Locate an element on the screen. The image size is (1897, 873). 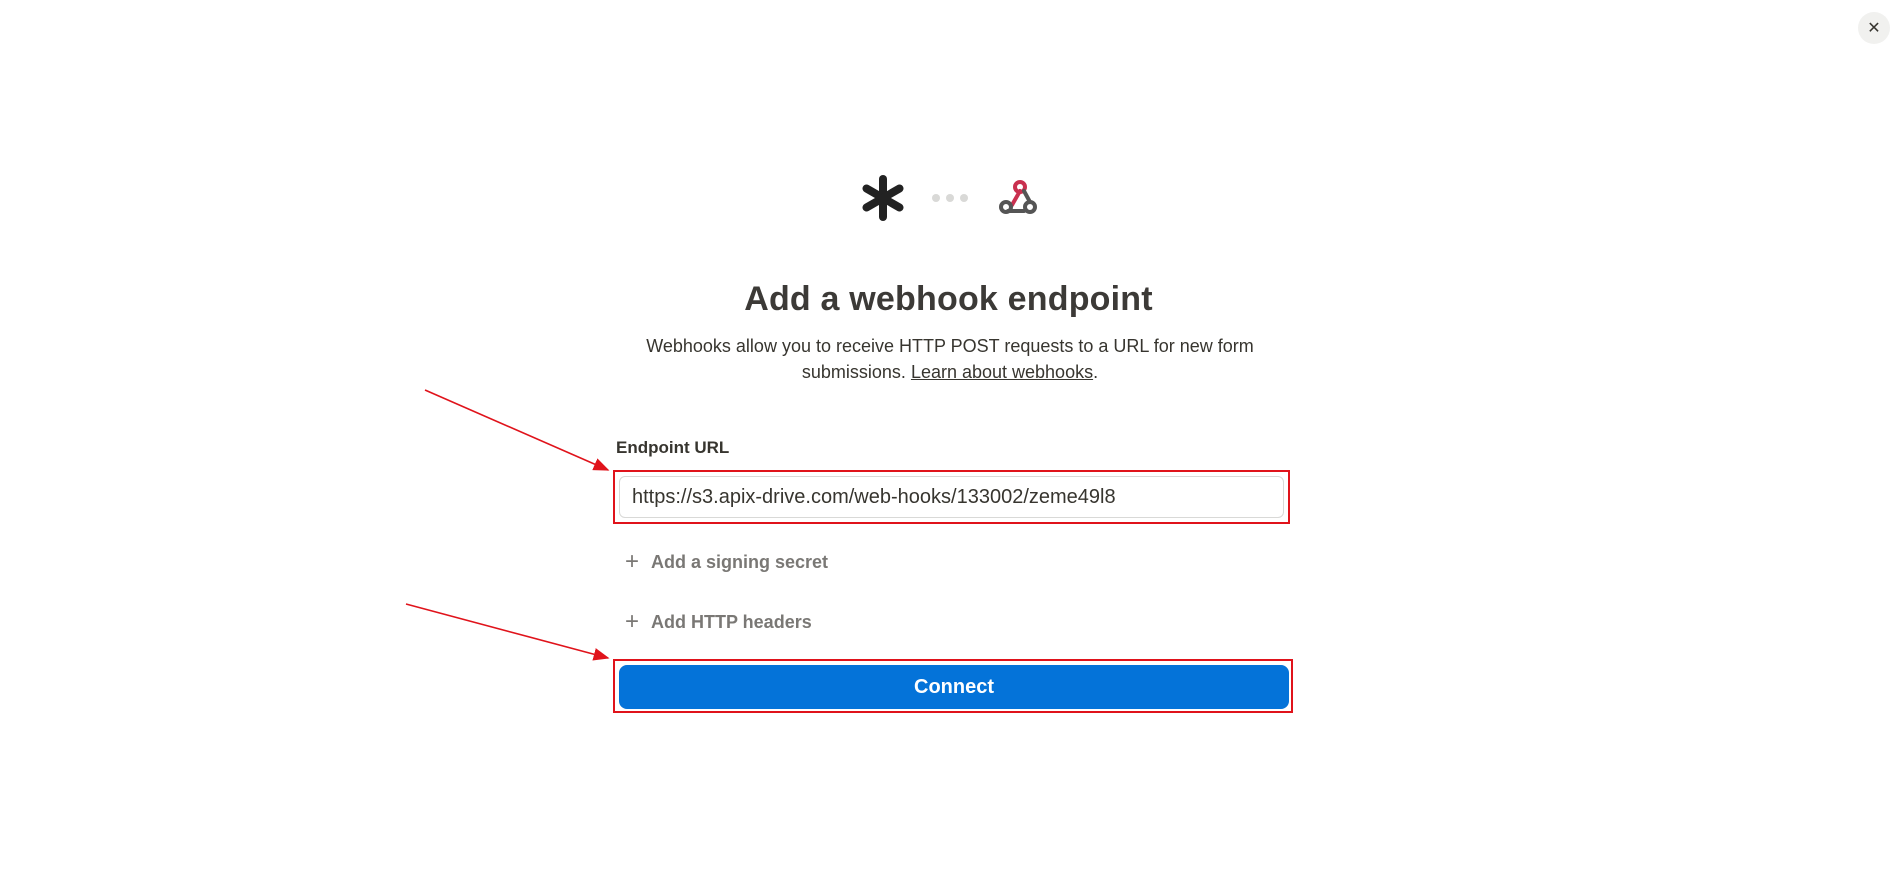
asterisk-icon is located at coordinates (883, 198).